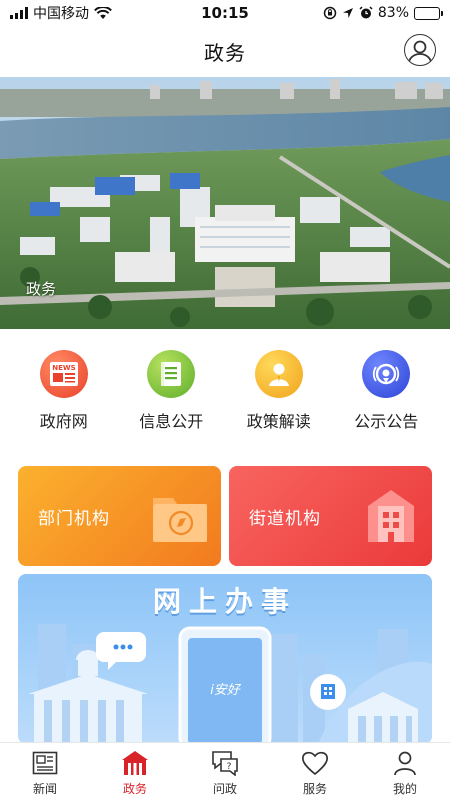 The image size is (450, 800). I want to click on card-label: 部门机构, so click(74, 518).